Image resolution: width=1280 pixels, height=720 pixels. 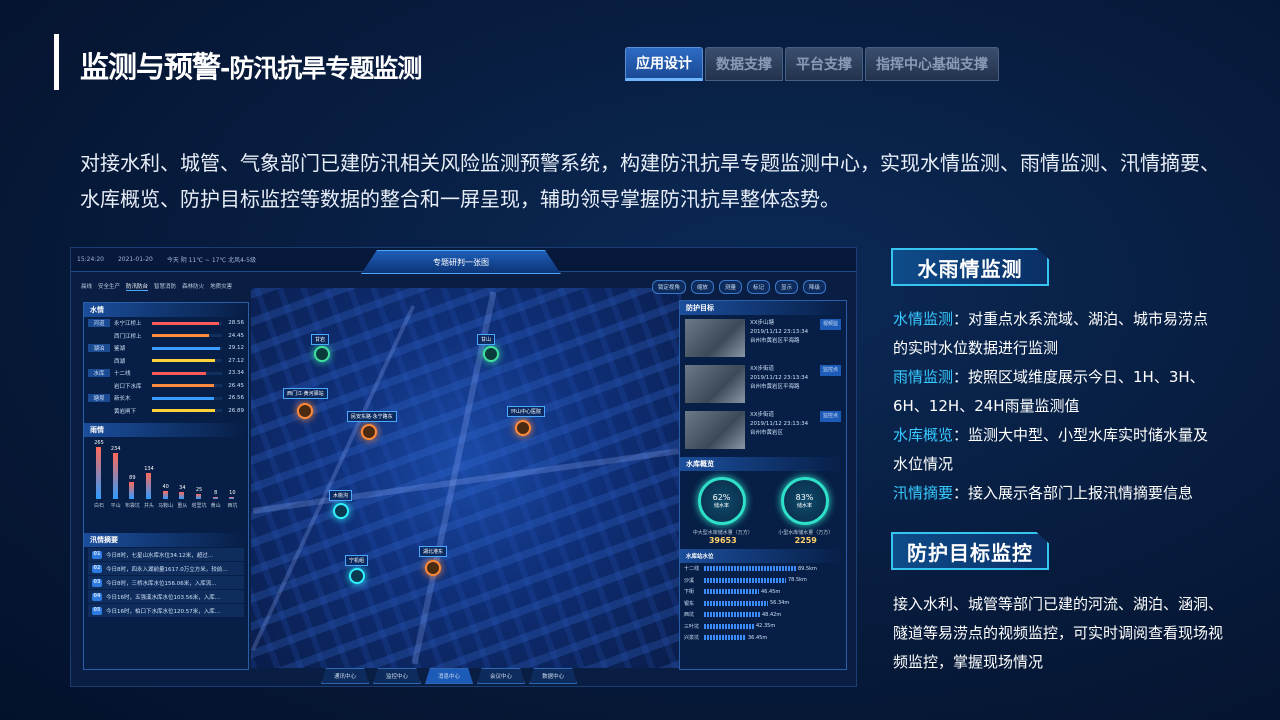 I want to click on level-value: 42.35m, so click(x=766, y=626).